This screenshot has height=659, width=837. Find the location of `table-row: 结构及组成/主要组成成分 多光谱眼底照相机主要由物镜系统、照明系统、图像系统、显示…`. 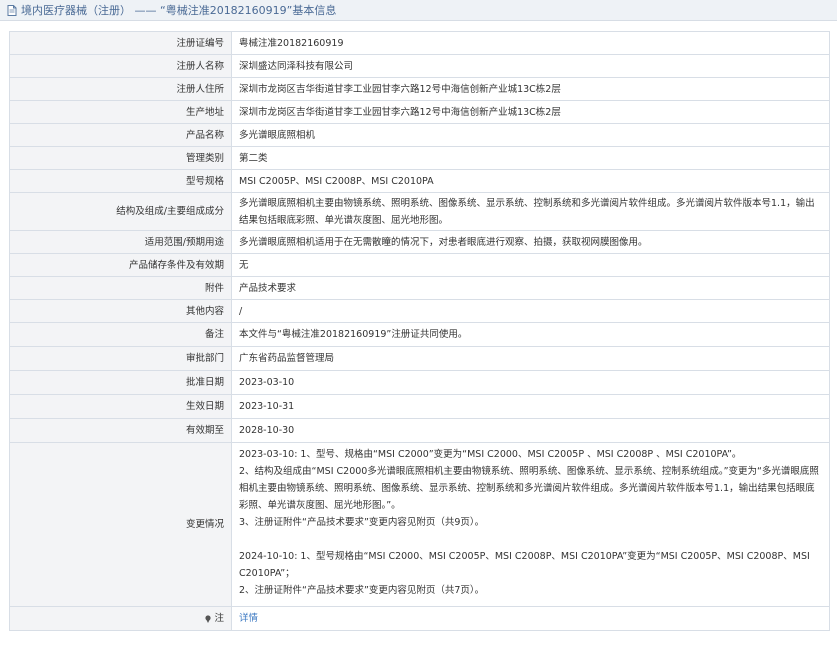

table-row: 结构及组成/主要组成成分 多光谱眼底照相机主要由物镜系统、照明系统、图像系统、显示… is located at coordinates (419, 211).